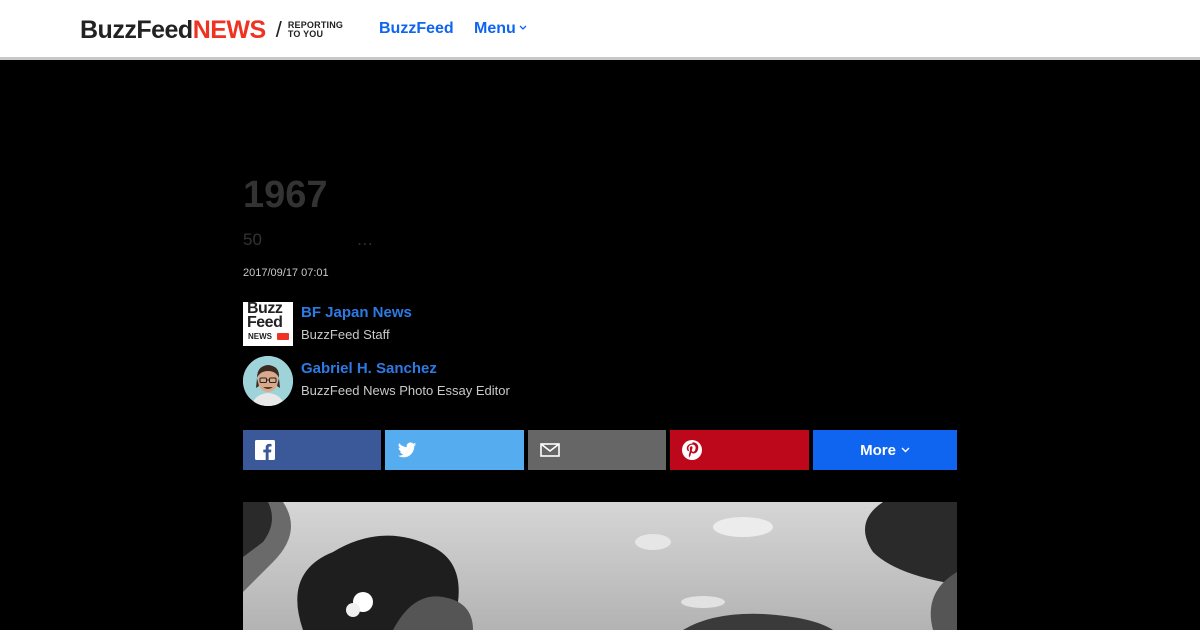 The height and width of the screenshot is (630, 1200). What do you see at coordinates (597, 450) in the screenshot?
I see `share-email-button` at bounding box center [597, 450].